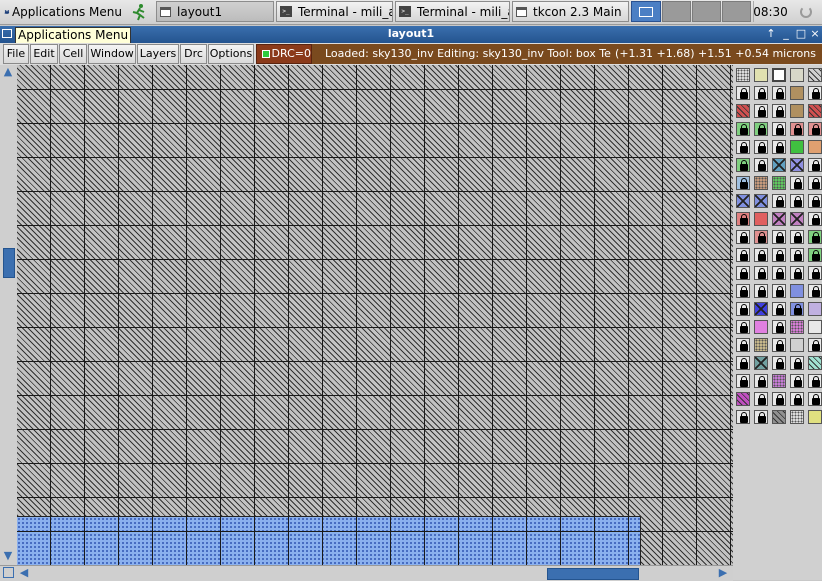 Image resolution: width=822 pixels, height=581 pixels. What do you see at coordinates (215, 11) in the screenshot?
I see `task-layout1: layout1` at bounding box center [215, 11].